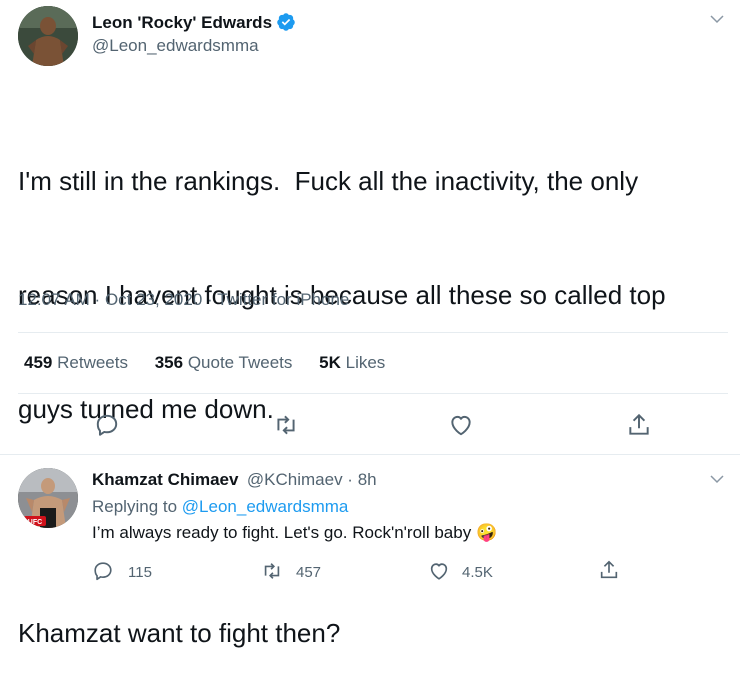  What do you see at coordinates (330, 362) in the screenshot?
I see `likes-count: 5K` at bounding box center [330, 362].